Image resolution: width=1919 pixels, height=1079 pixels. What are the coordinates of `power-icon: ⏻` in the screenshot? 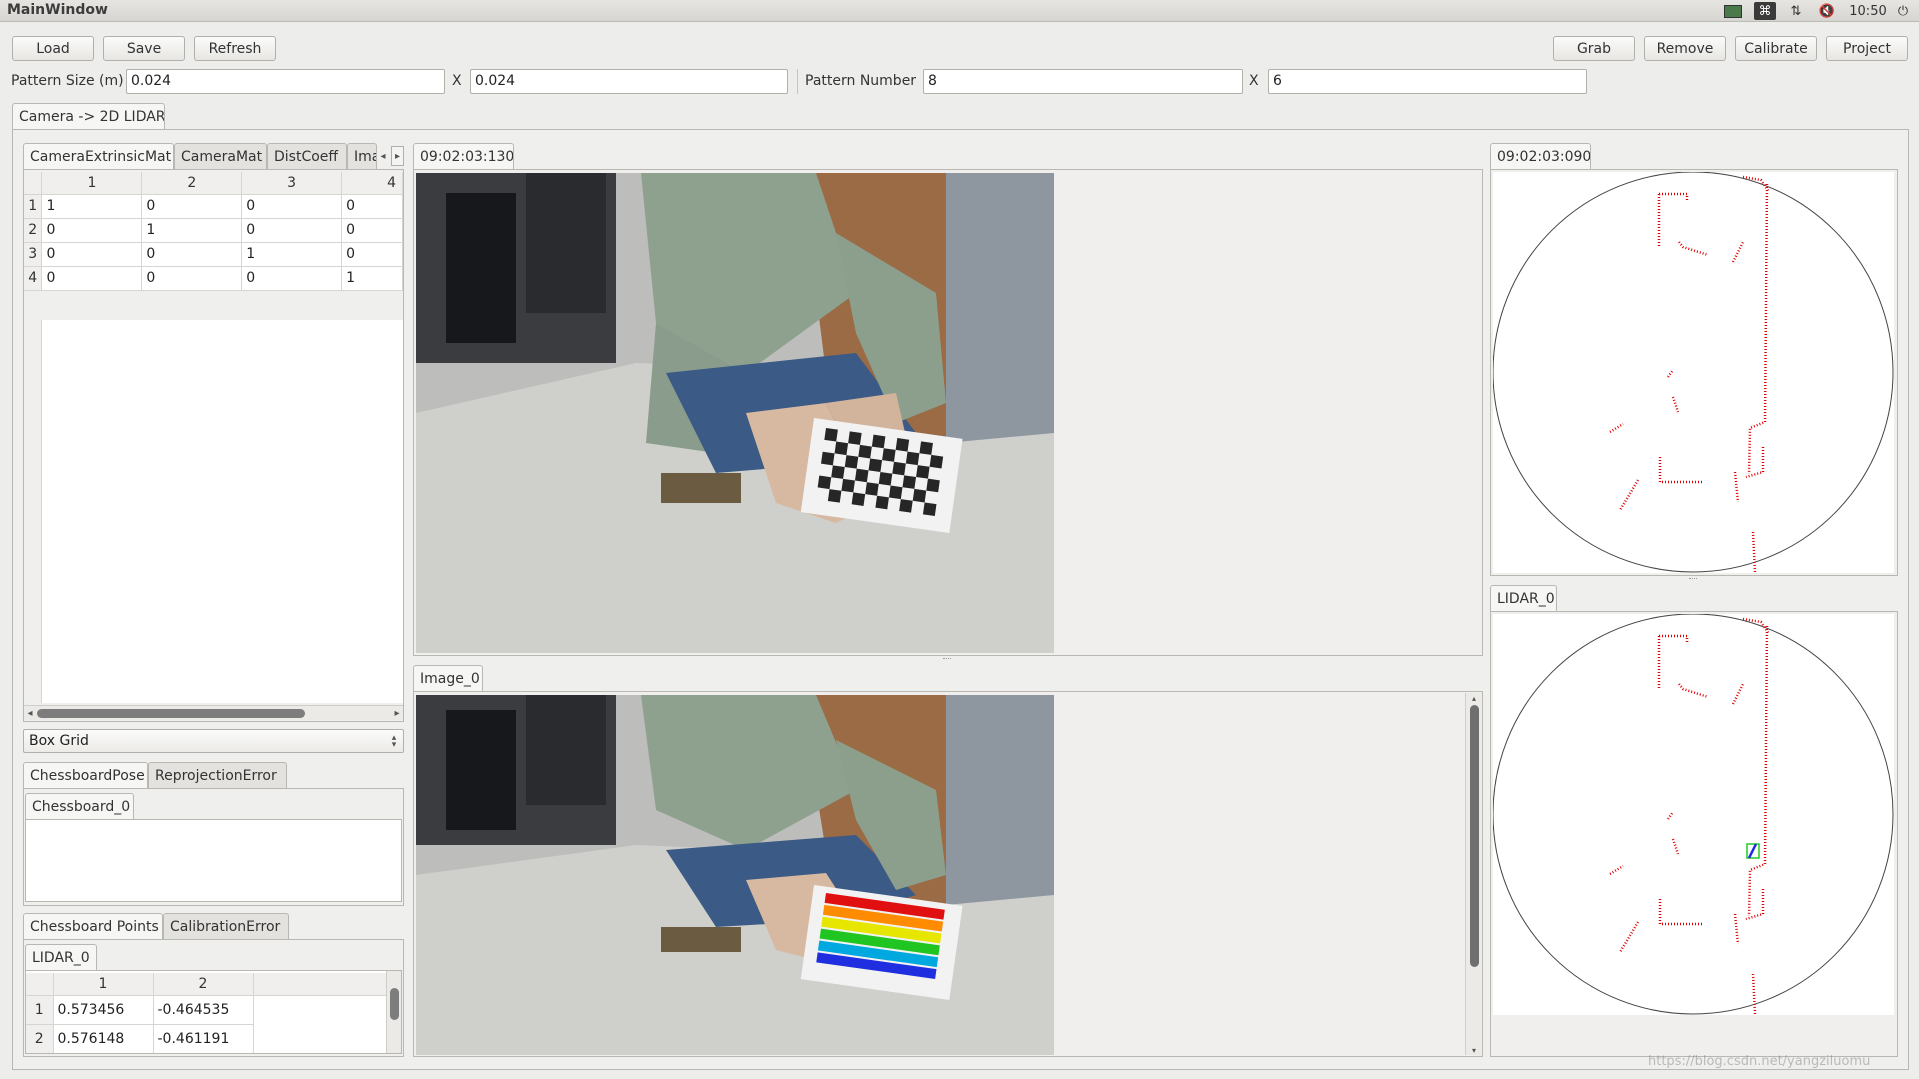 It's located at (1903, 11).